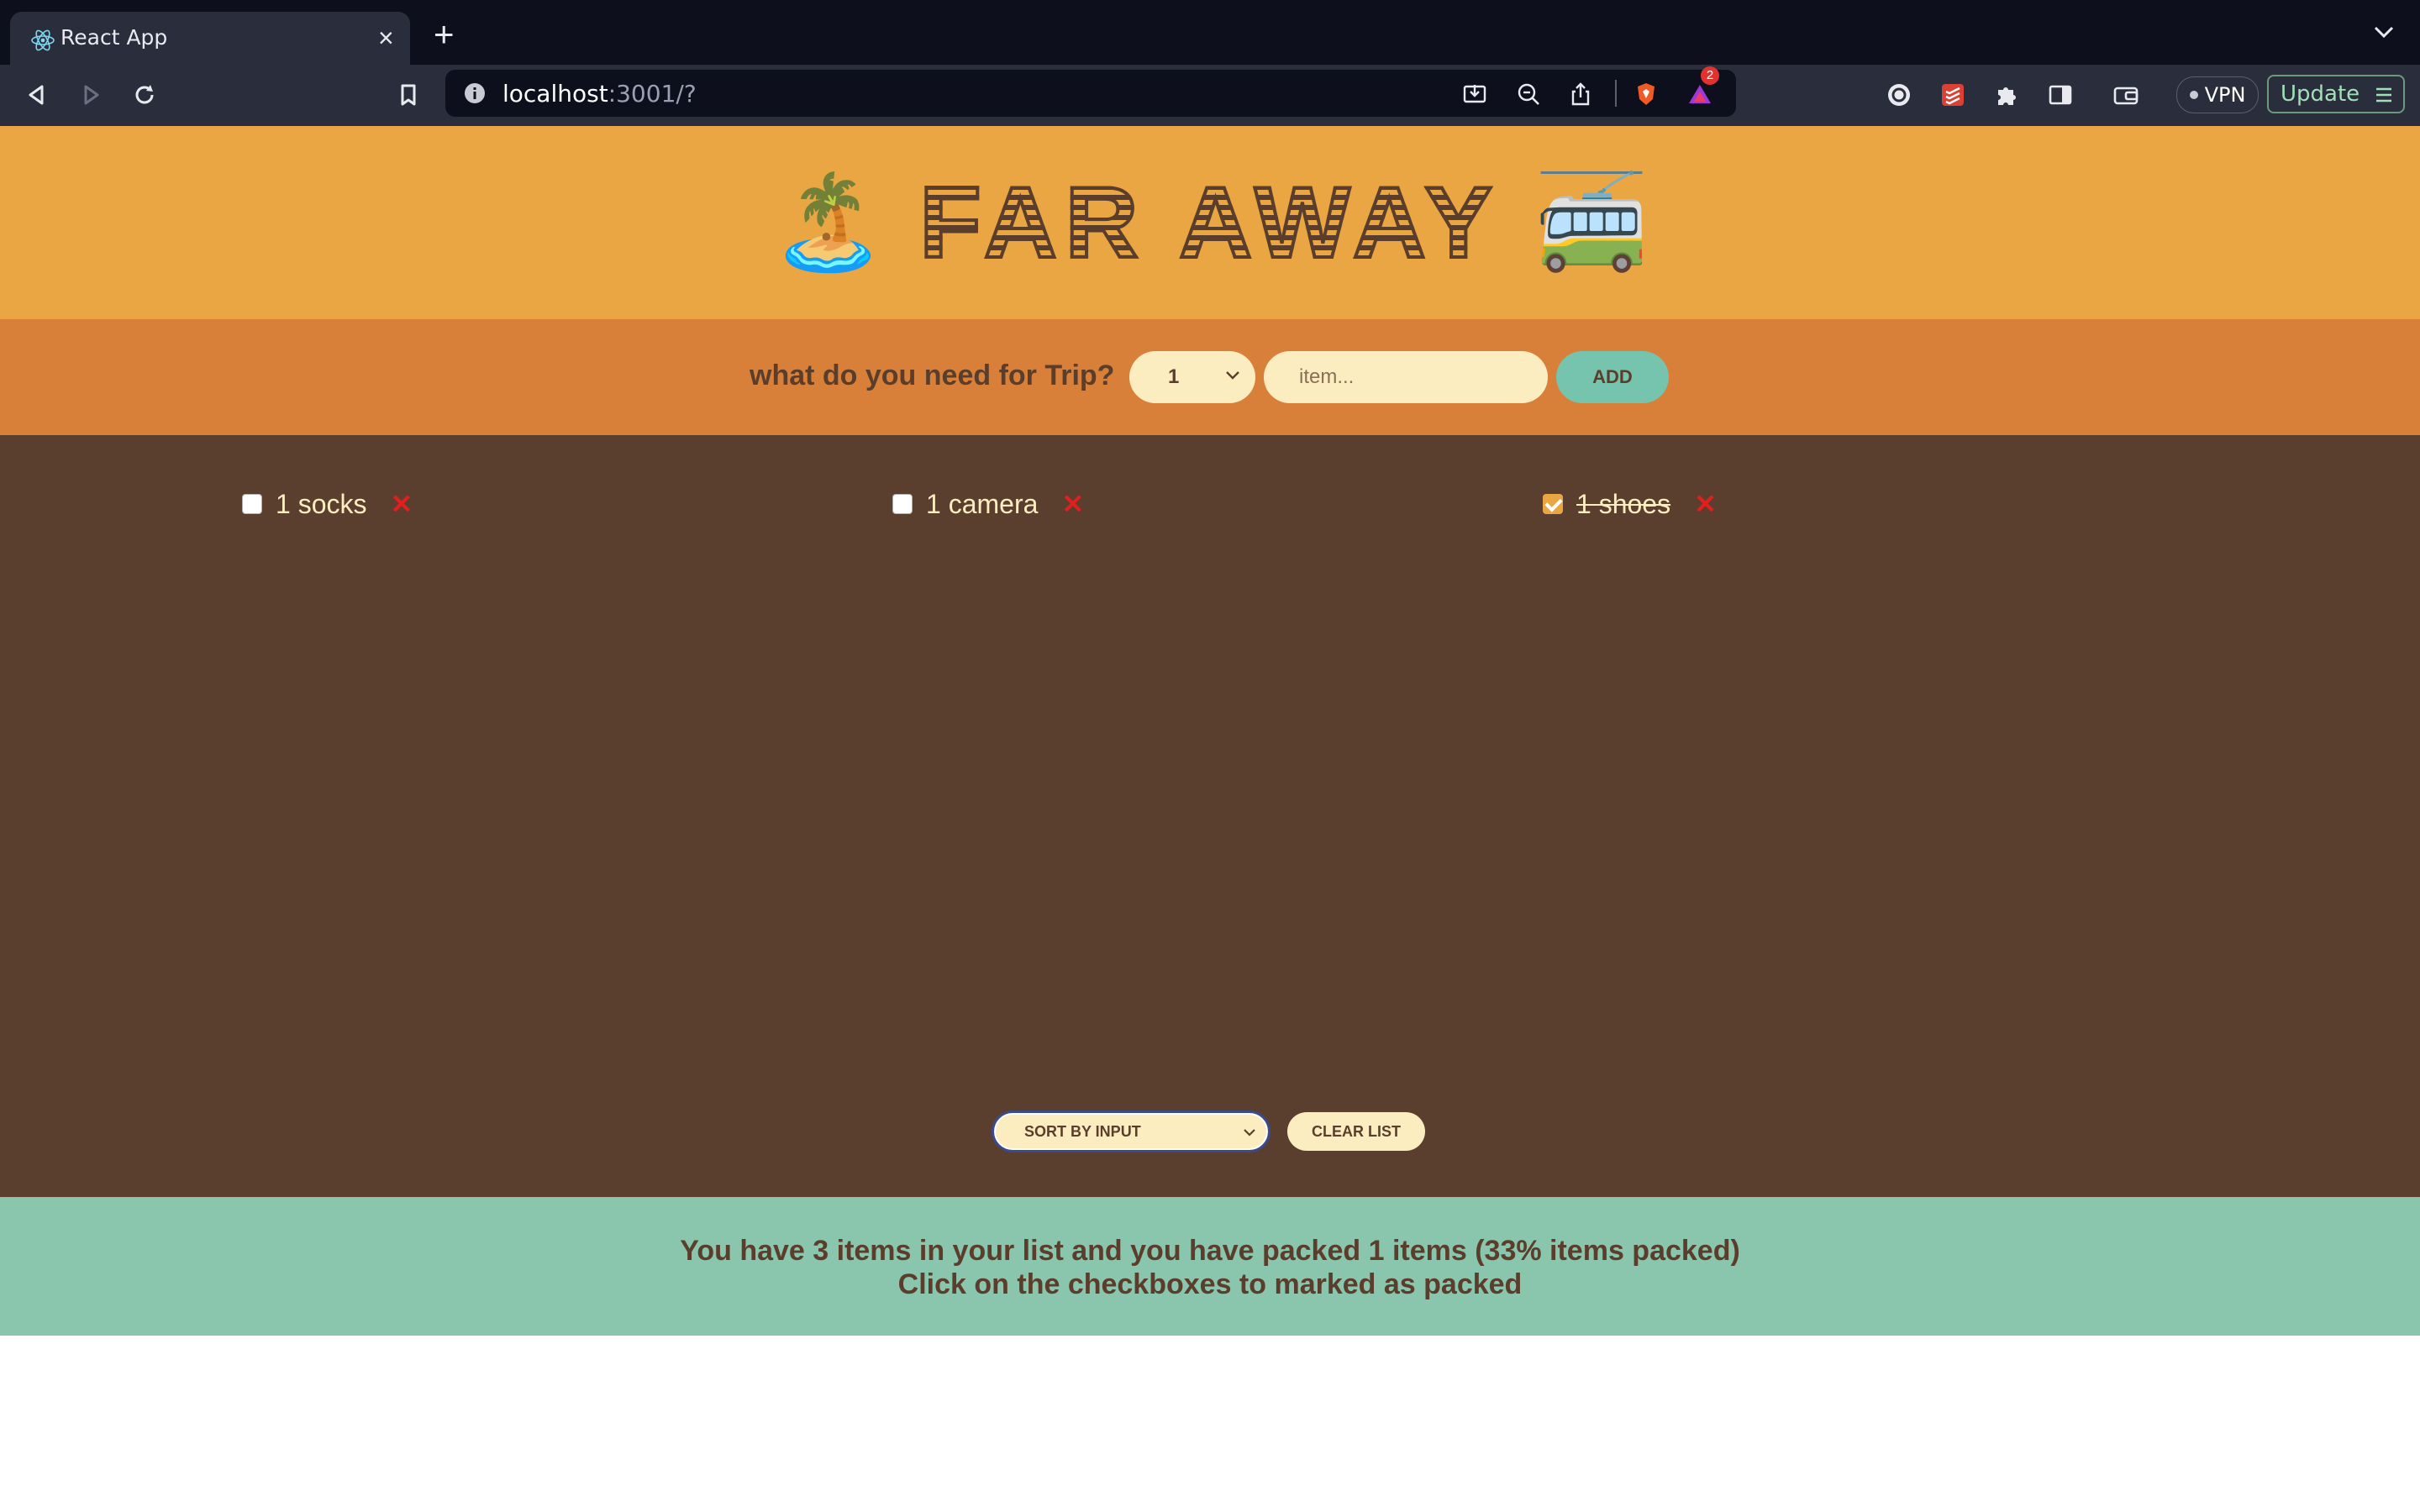 Image resolution: width=2420 pixels, height=1512 pixels. Describe the element at coordinates (828, 222) in the screenshot. I see `island-emoji: 🏝️` at that location.